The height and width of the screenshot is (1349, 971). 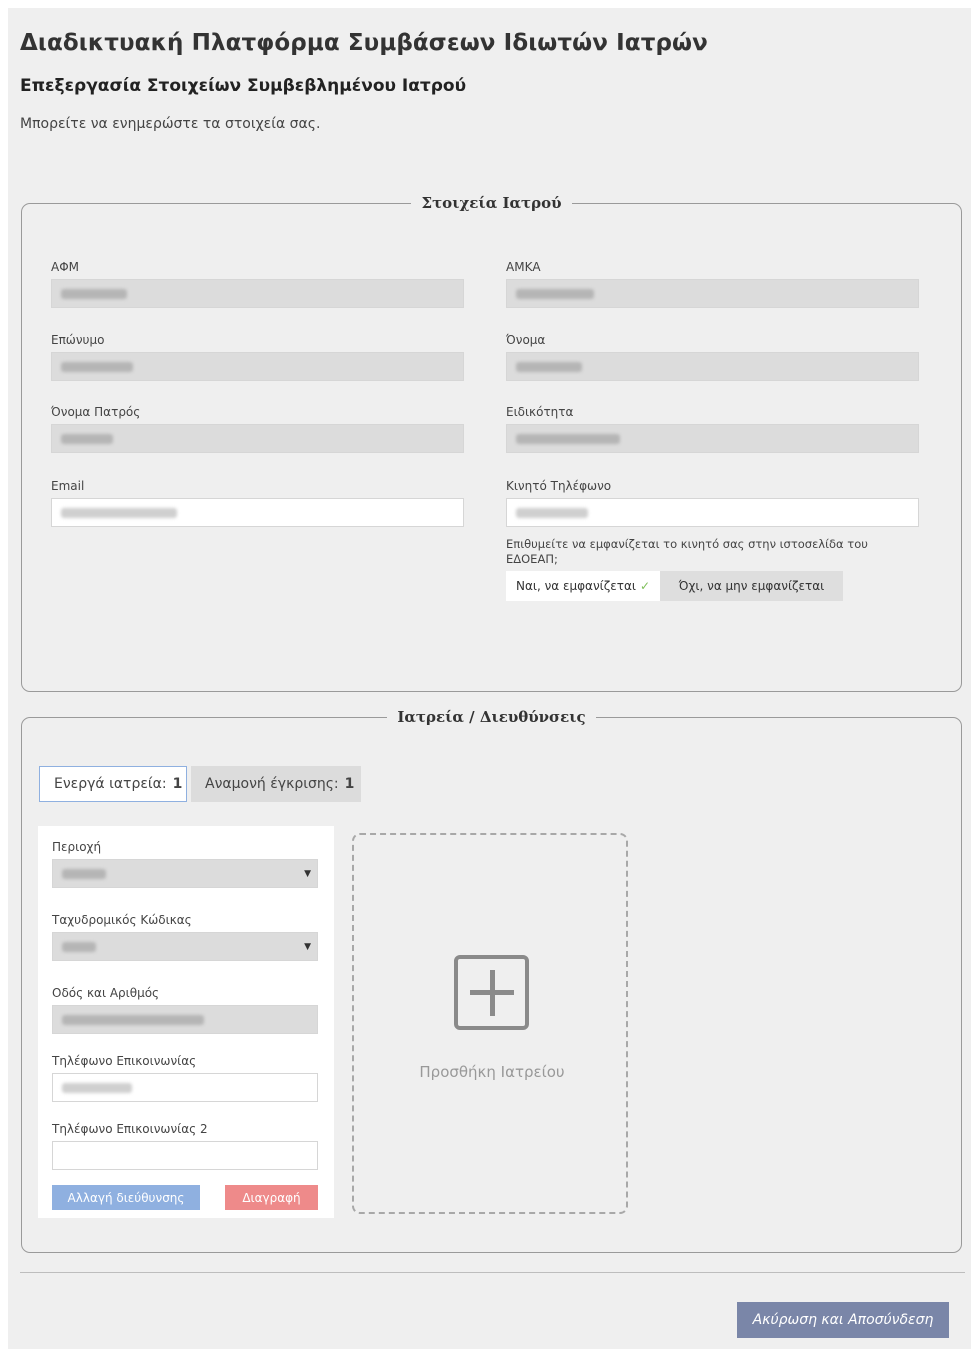 What do you see at coordinates (526, 340) in the screenshot?
I see `name-label: Όνομα` at bounding box center [526, 340].